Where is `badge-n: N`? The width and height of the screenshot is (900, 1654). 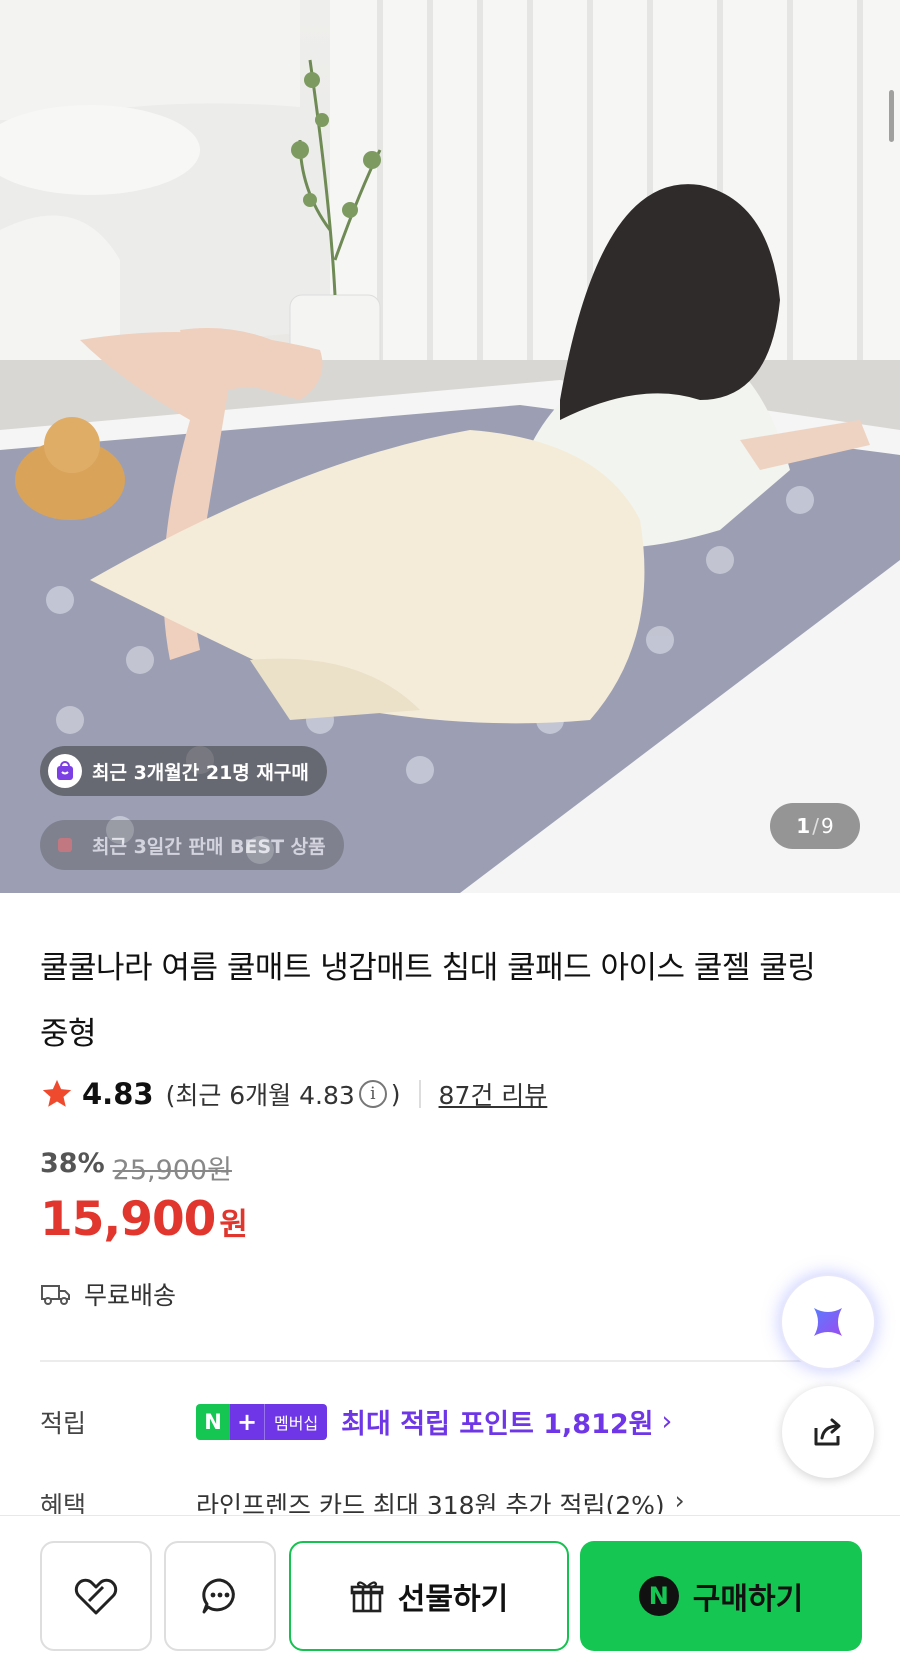
badge-n: N is located at coordinates (213, 1421).